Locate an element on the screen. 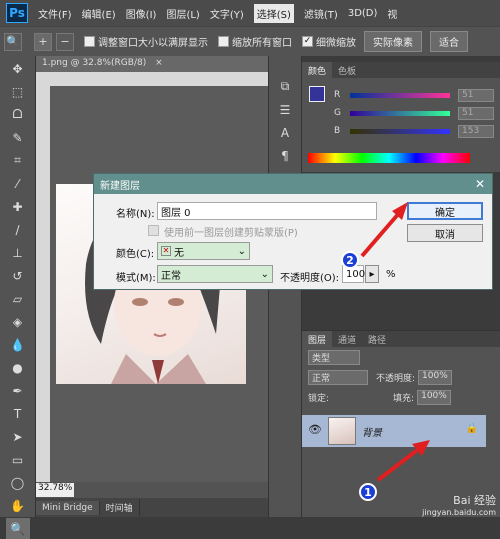 The width and height of the screenshot is (500, 539). red-value-field: 51 is located at coordinates (476, 95).